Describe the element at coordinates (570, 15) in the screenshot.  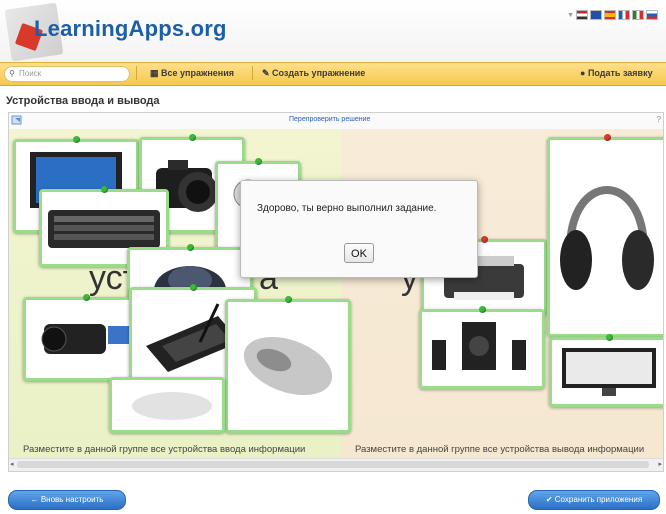
I see `chevron-down-icon: ▼` at that location.